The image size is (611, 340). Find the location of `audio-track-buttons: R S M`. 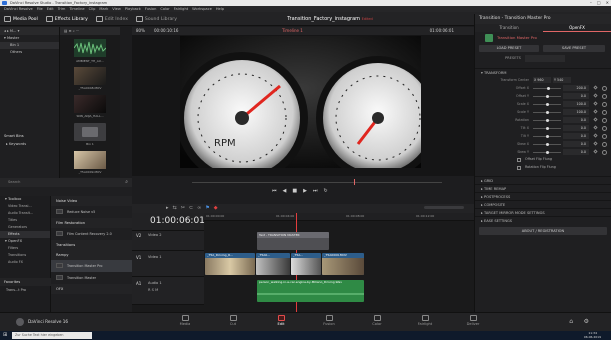

audio-track-buttons: R S M is located at coordinates (153, 290).